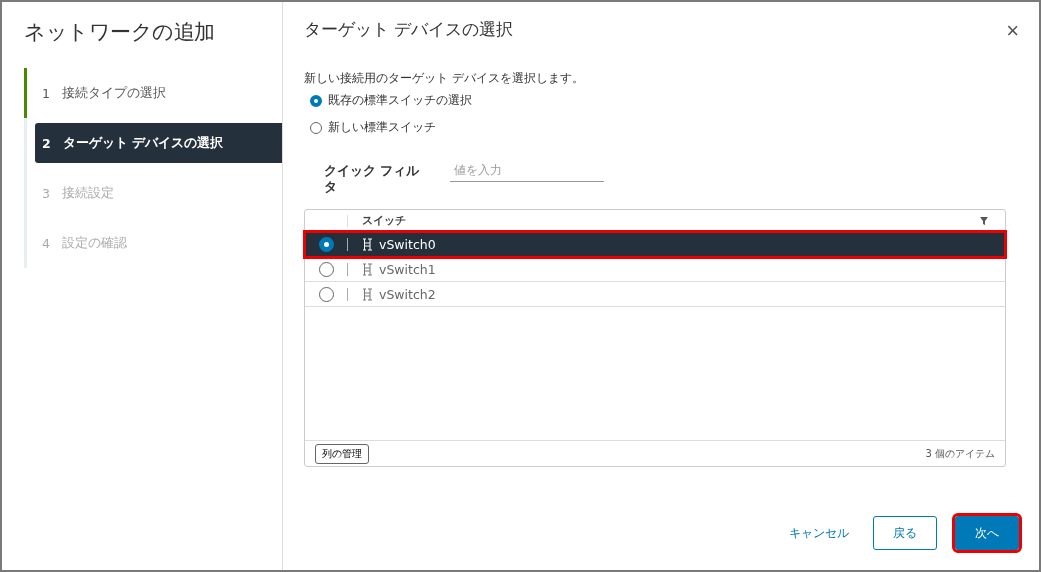  Describe the element at coordinates (372, 179) in the screenshot. I see `filter-label: クイック フィルタ` at that location.